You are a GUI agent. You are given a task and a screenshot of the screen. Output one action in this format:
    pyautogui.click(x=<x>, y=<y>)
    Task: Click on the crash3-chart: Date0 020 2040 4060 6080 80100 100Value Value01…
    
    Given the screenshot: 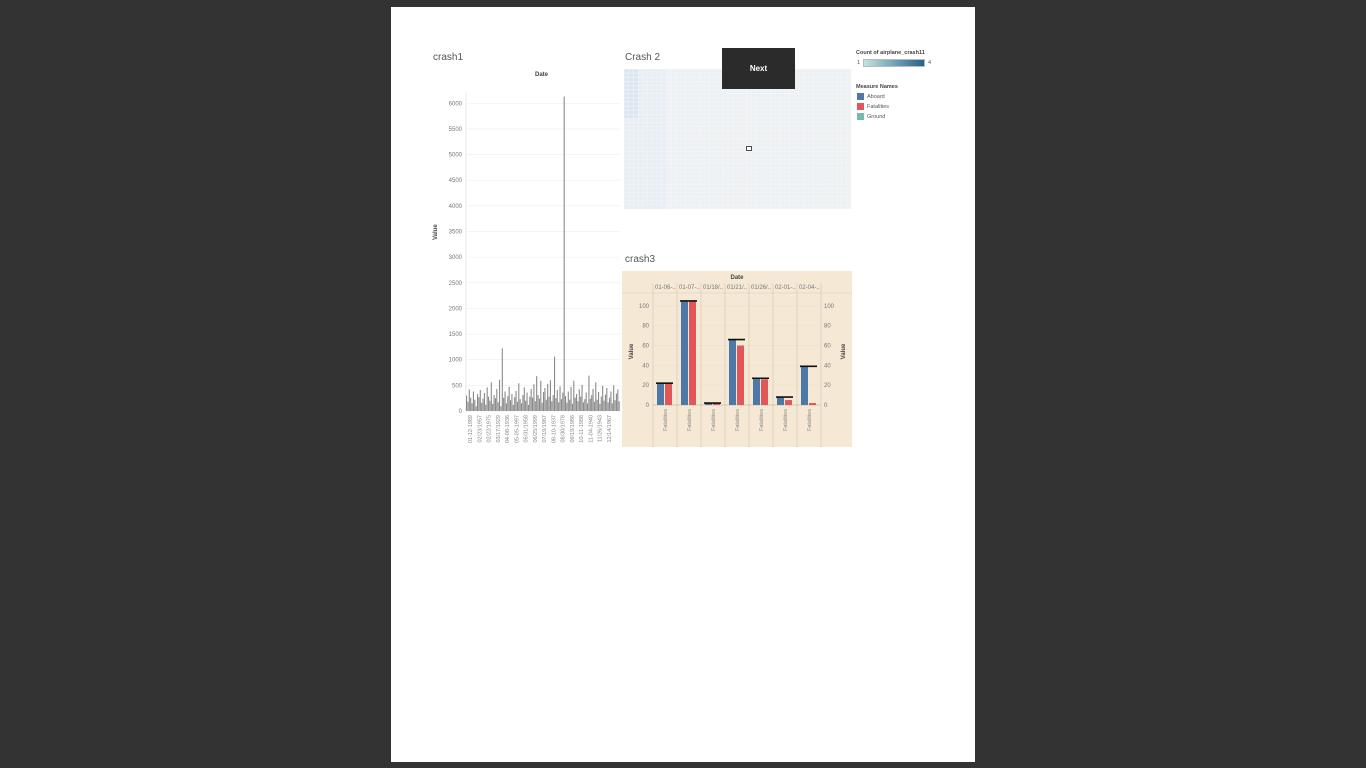 What is the action you would take?
    pyautogui.click(x=737, y=359)
    